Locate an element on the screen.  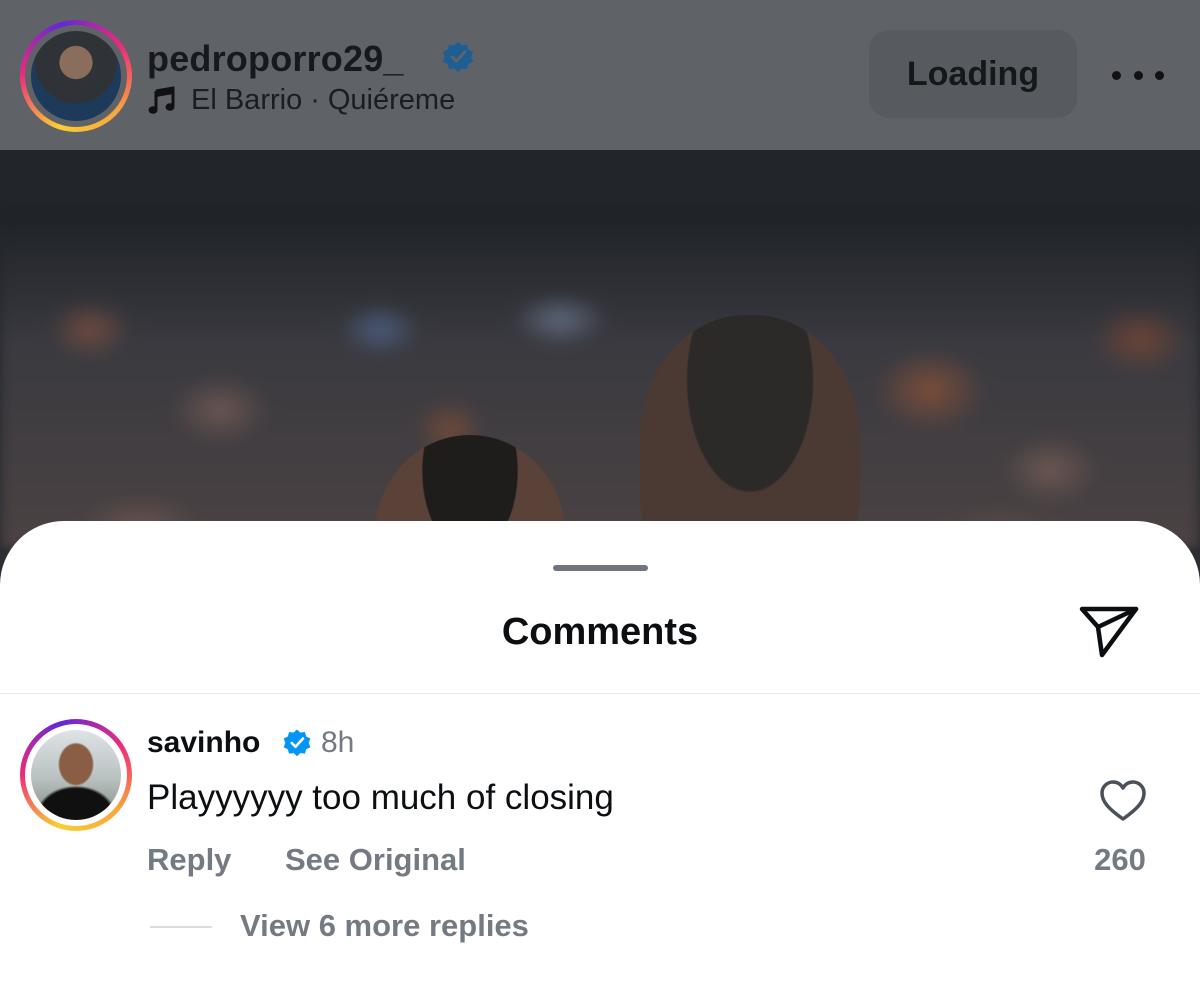
music-track: El Barrio · Quiéreme is located at coordinates (301, 100).